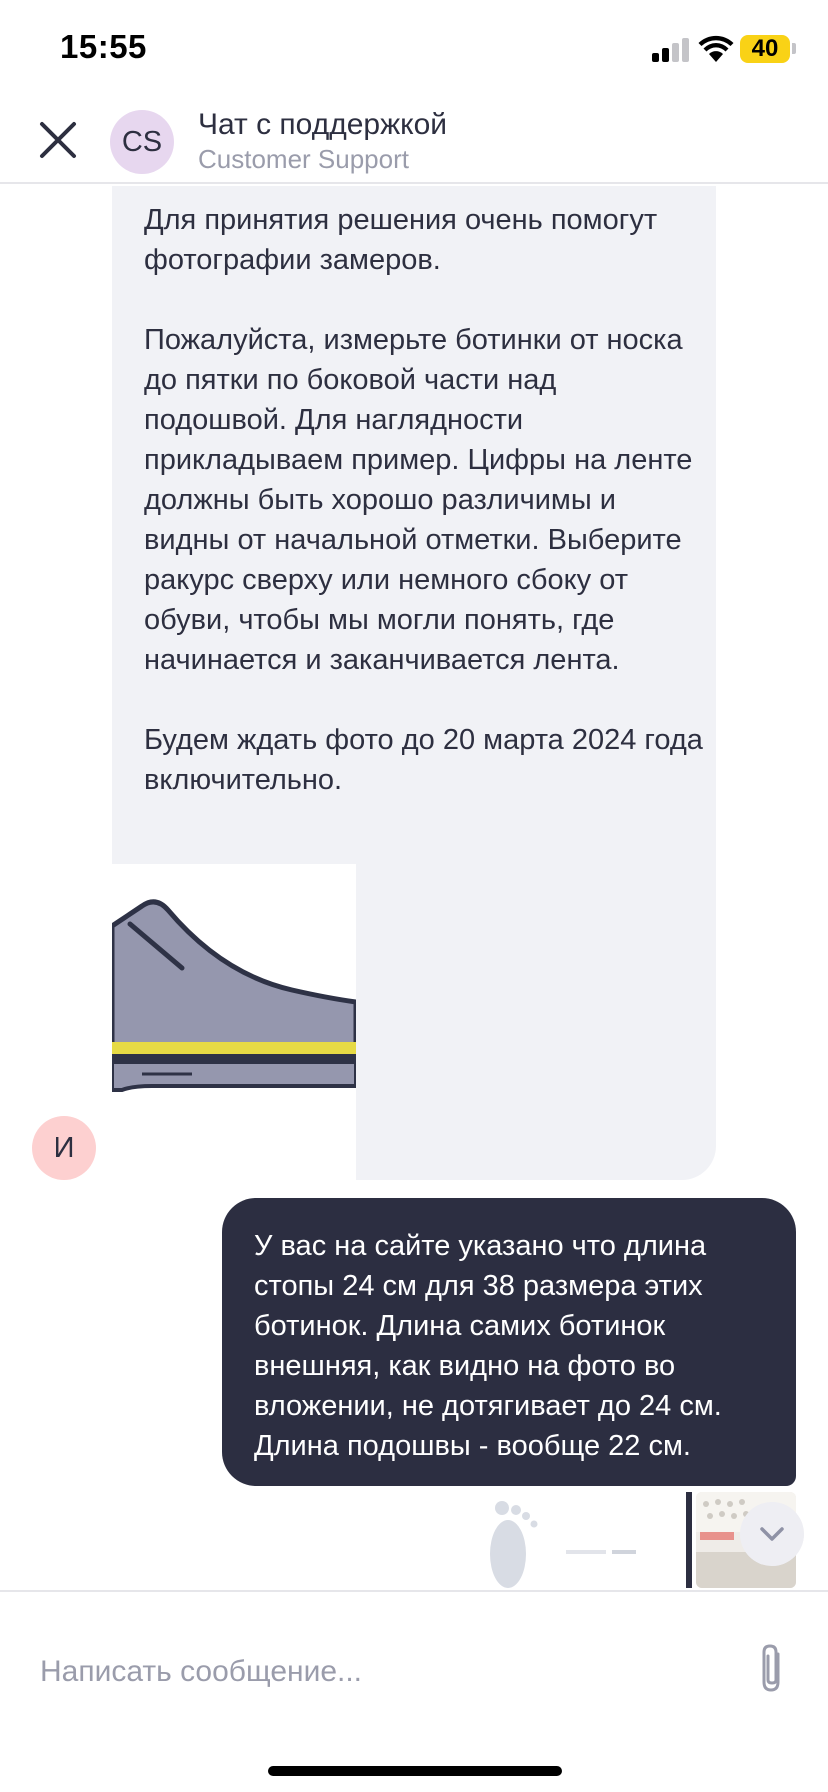  Describe the element at coordinates (415, 1771) in the screenshot. I see `home-indicator` at that location.